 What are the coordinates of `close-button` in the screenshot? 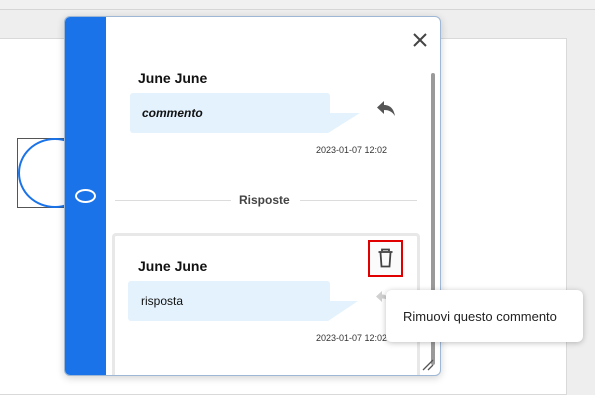 It's located at (420, 40).